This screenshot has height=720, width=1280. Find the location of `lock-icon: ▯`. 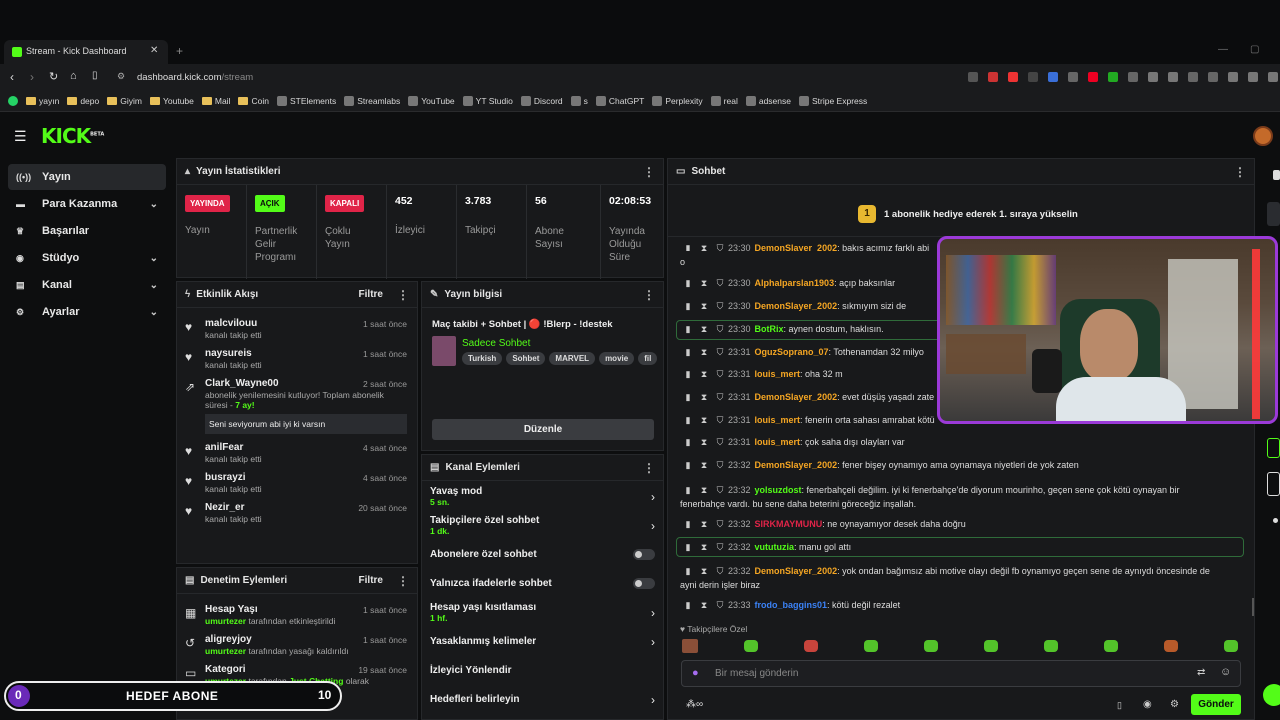

lock-icon: ▯ is located at coordinates (1119, 705).